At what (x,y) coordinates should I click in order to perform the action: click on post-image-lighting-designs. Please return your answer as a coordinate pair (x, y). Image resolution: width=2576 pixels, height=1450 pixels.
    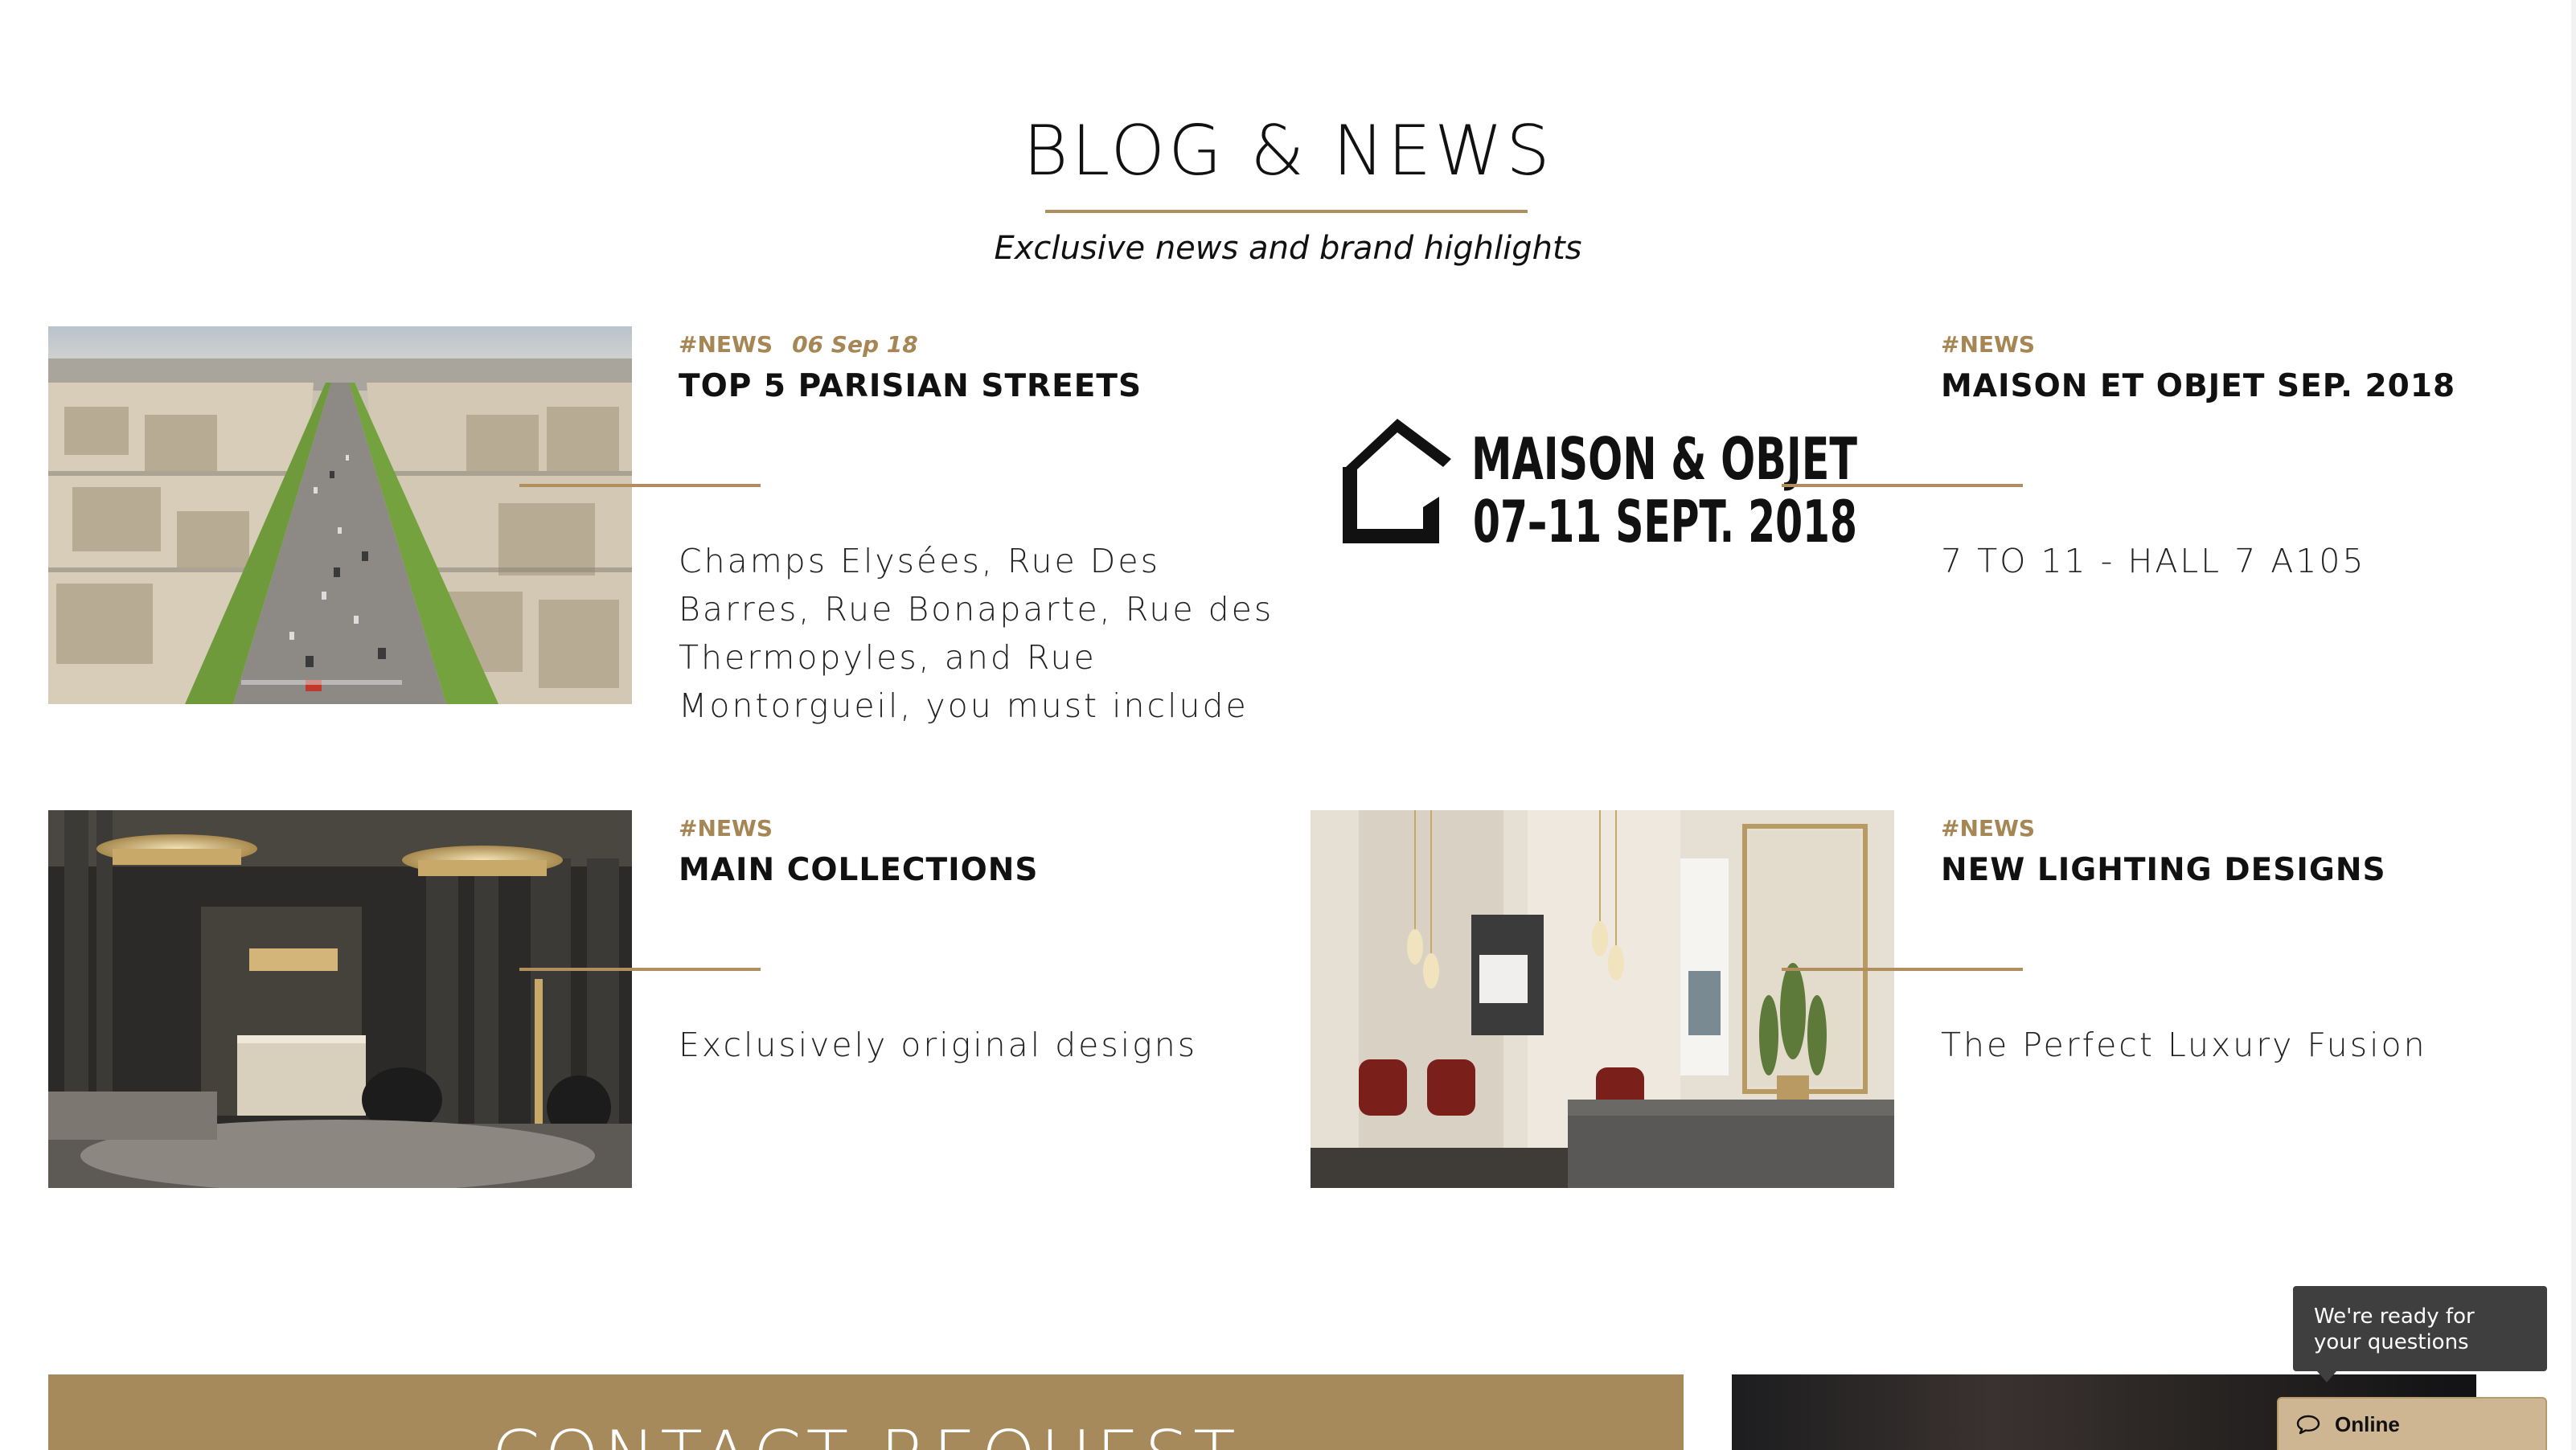
    Looking at the image, I should click on (1603, 999).